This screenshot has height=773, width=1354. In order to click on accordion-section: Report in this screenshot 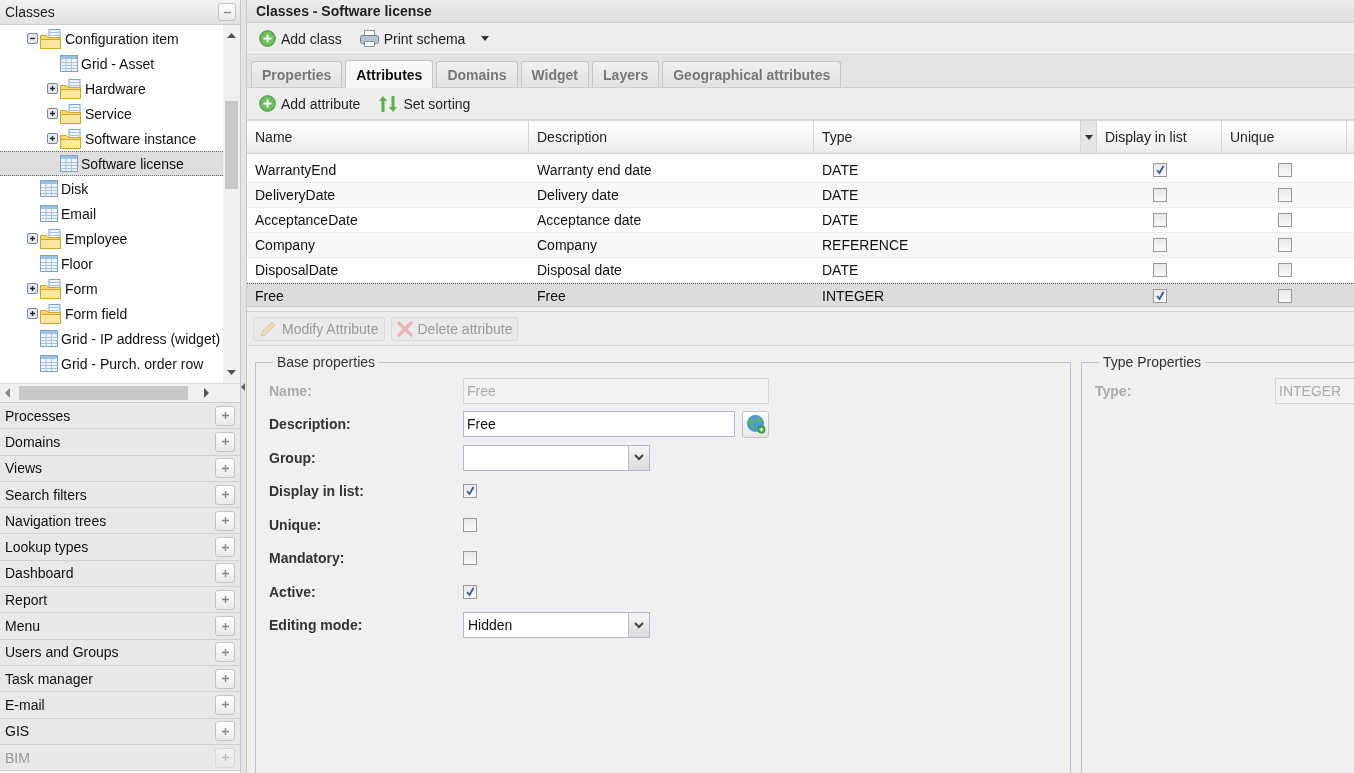, I will do `click(120, 600)`.